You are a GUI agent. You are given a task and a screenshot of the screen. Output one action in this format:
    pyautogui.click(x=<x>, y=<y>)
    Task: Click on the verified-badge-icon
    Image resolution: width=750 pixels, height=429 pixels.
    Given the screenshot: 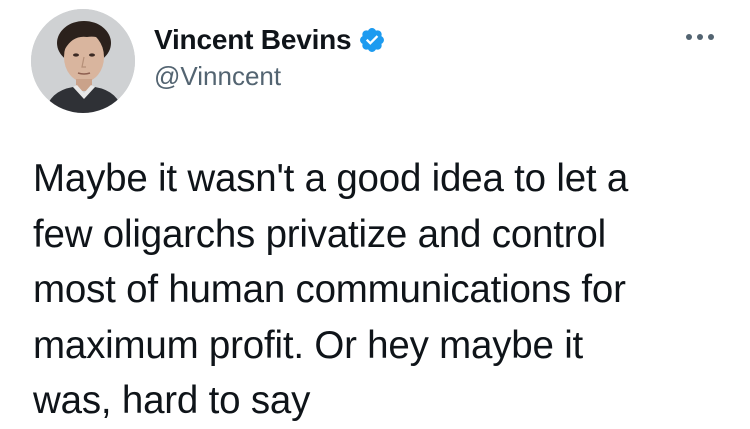 What is the action you would take?
    pyautogui.click(x=372, y=40)
    